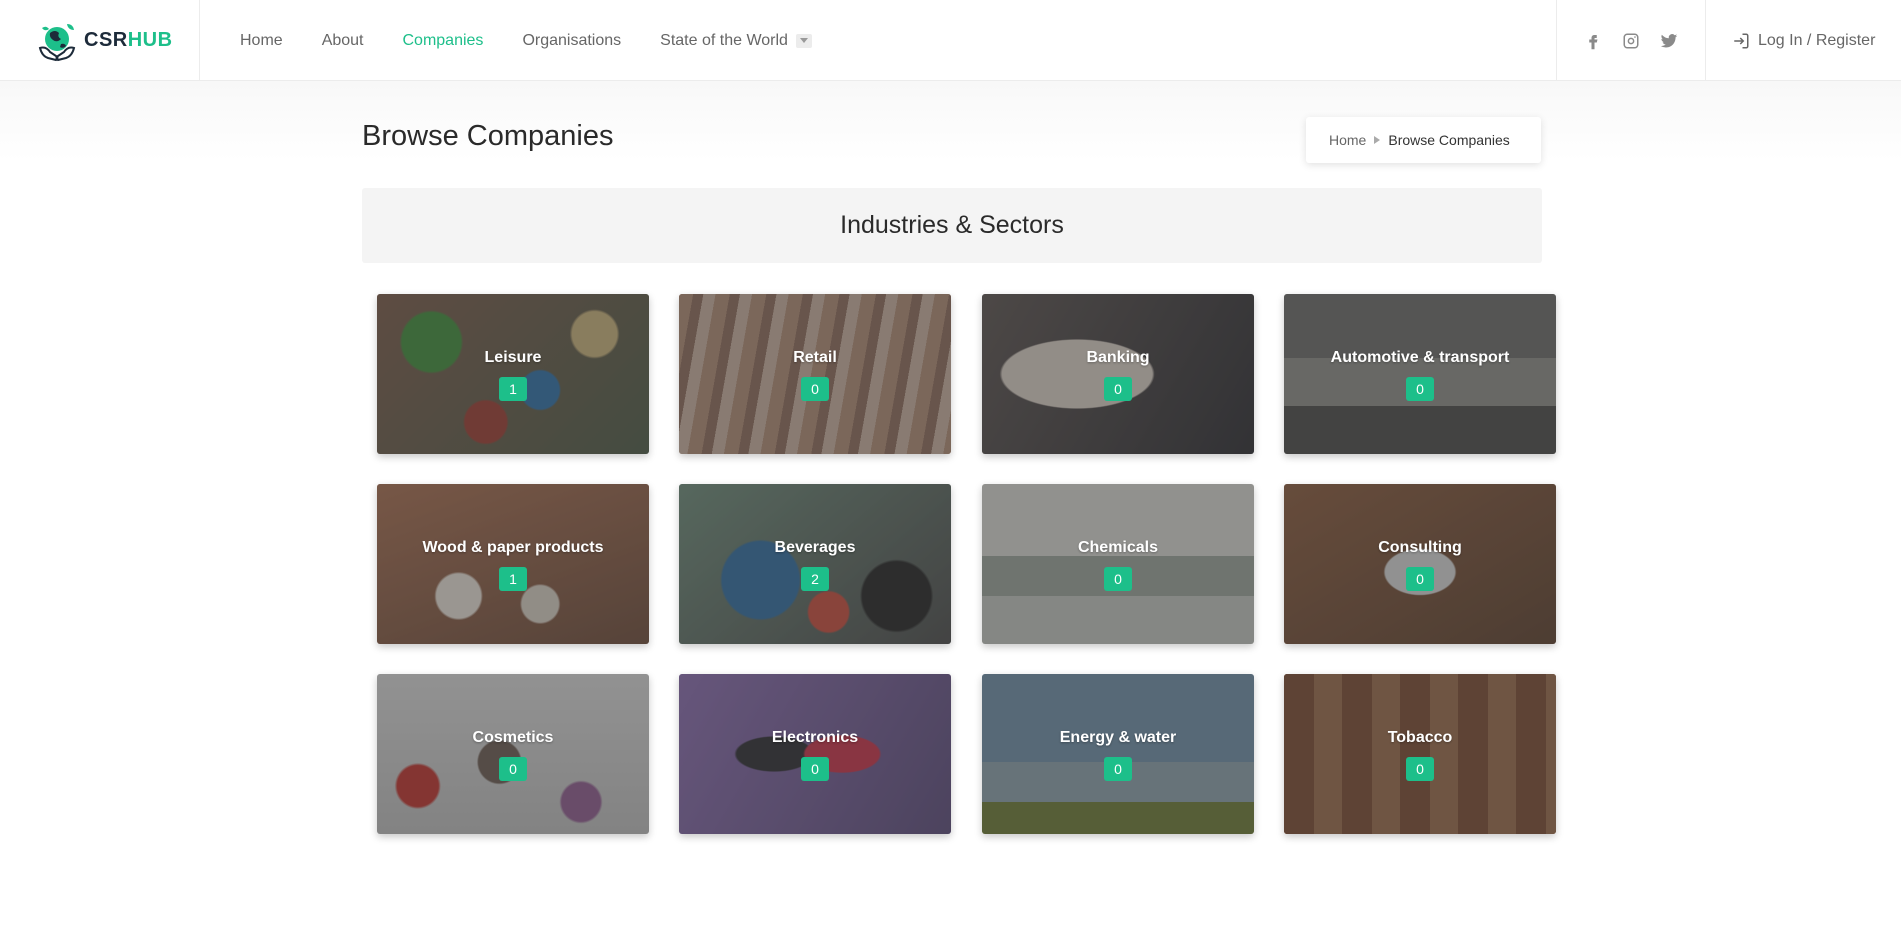 This screenshot has width=1901, height=929. What do you see at coordinates (57, 42) in the screenshot?
I see `globe-hands-logo-icon` at bounding box center [57, 42].